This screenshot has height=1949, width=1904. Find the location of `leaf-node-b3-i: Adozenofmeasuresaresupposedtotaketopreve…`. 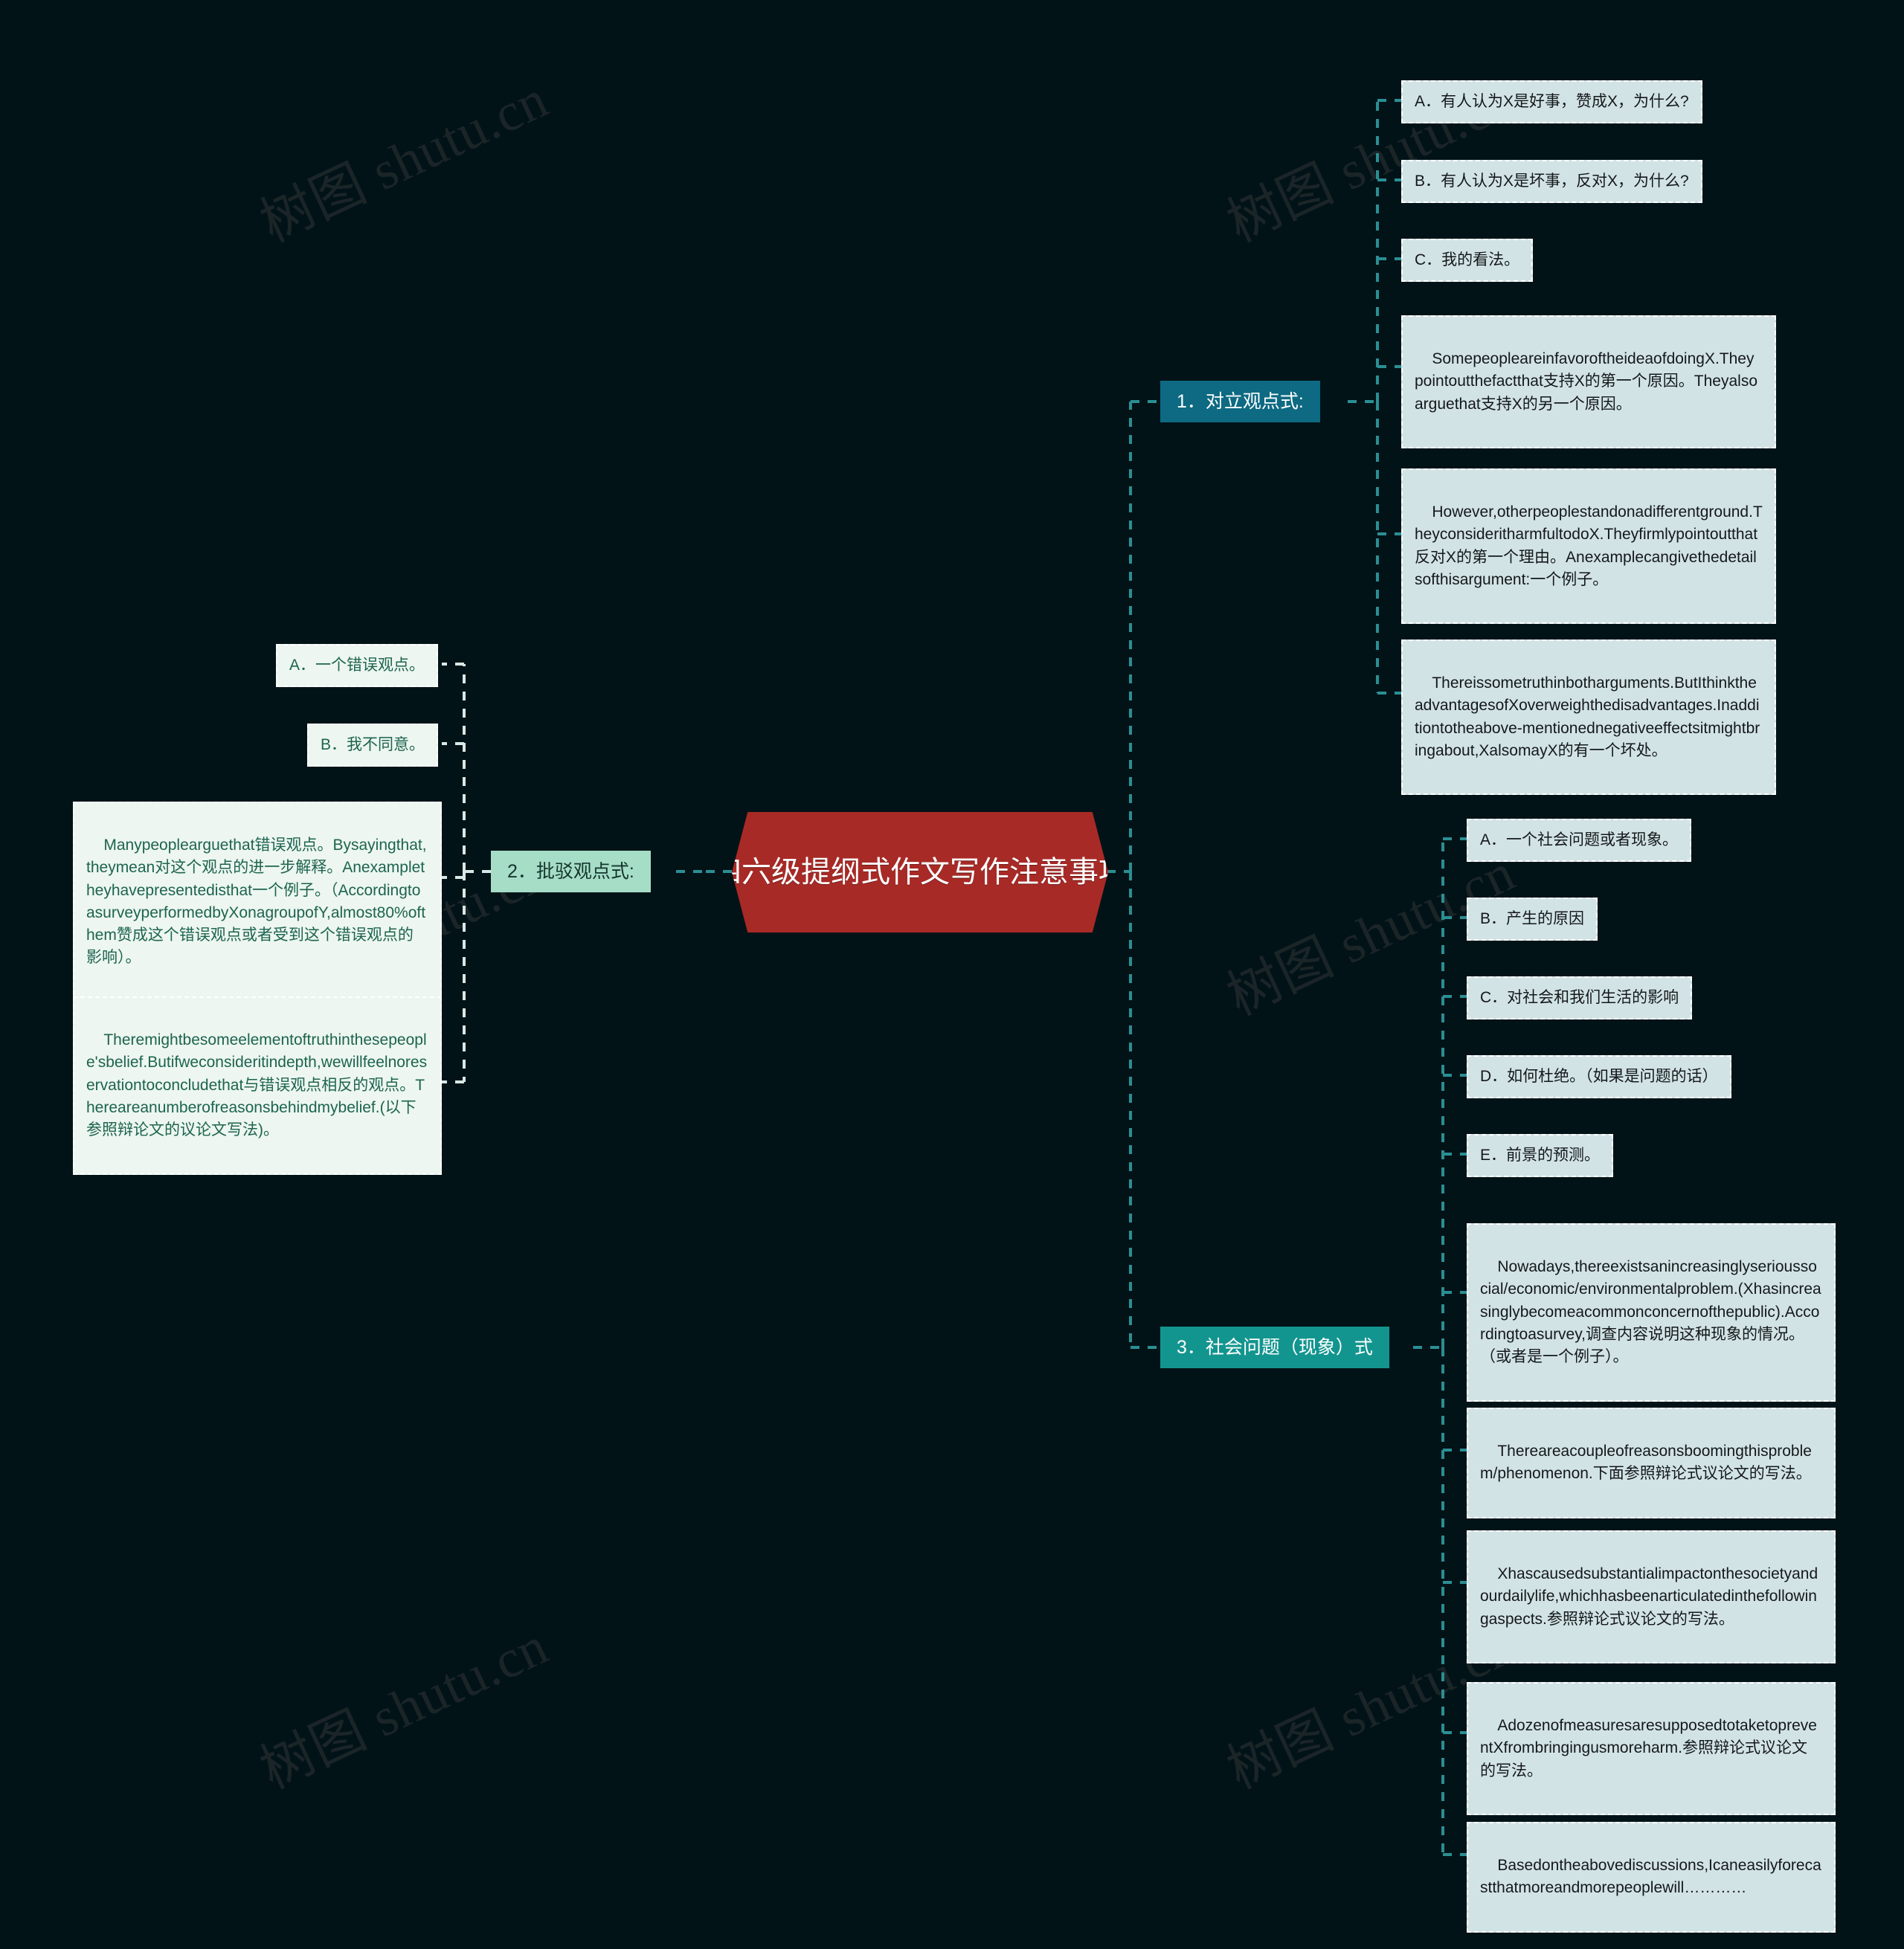

leaf-node-b3-i: Adozenofmeasuresaresupposedtotaketopreve… is located at coordinates (1652, 1749).